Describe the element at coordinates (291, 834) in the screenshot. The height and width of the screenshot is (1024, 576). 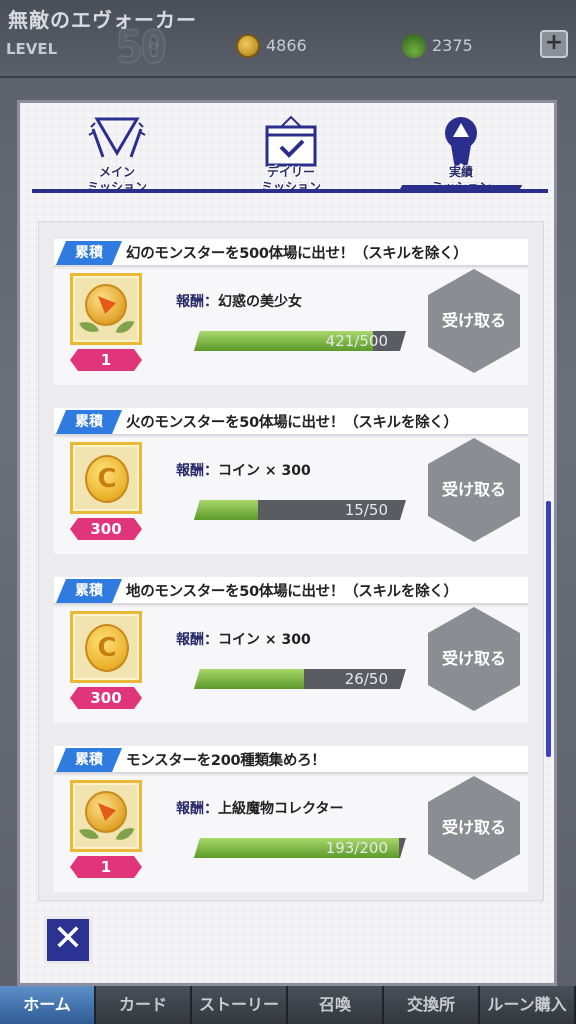
I see `mission-body: 1 報酬：上級魔物コレクター 193/200 受け取る` at that location.